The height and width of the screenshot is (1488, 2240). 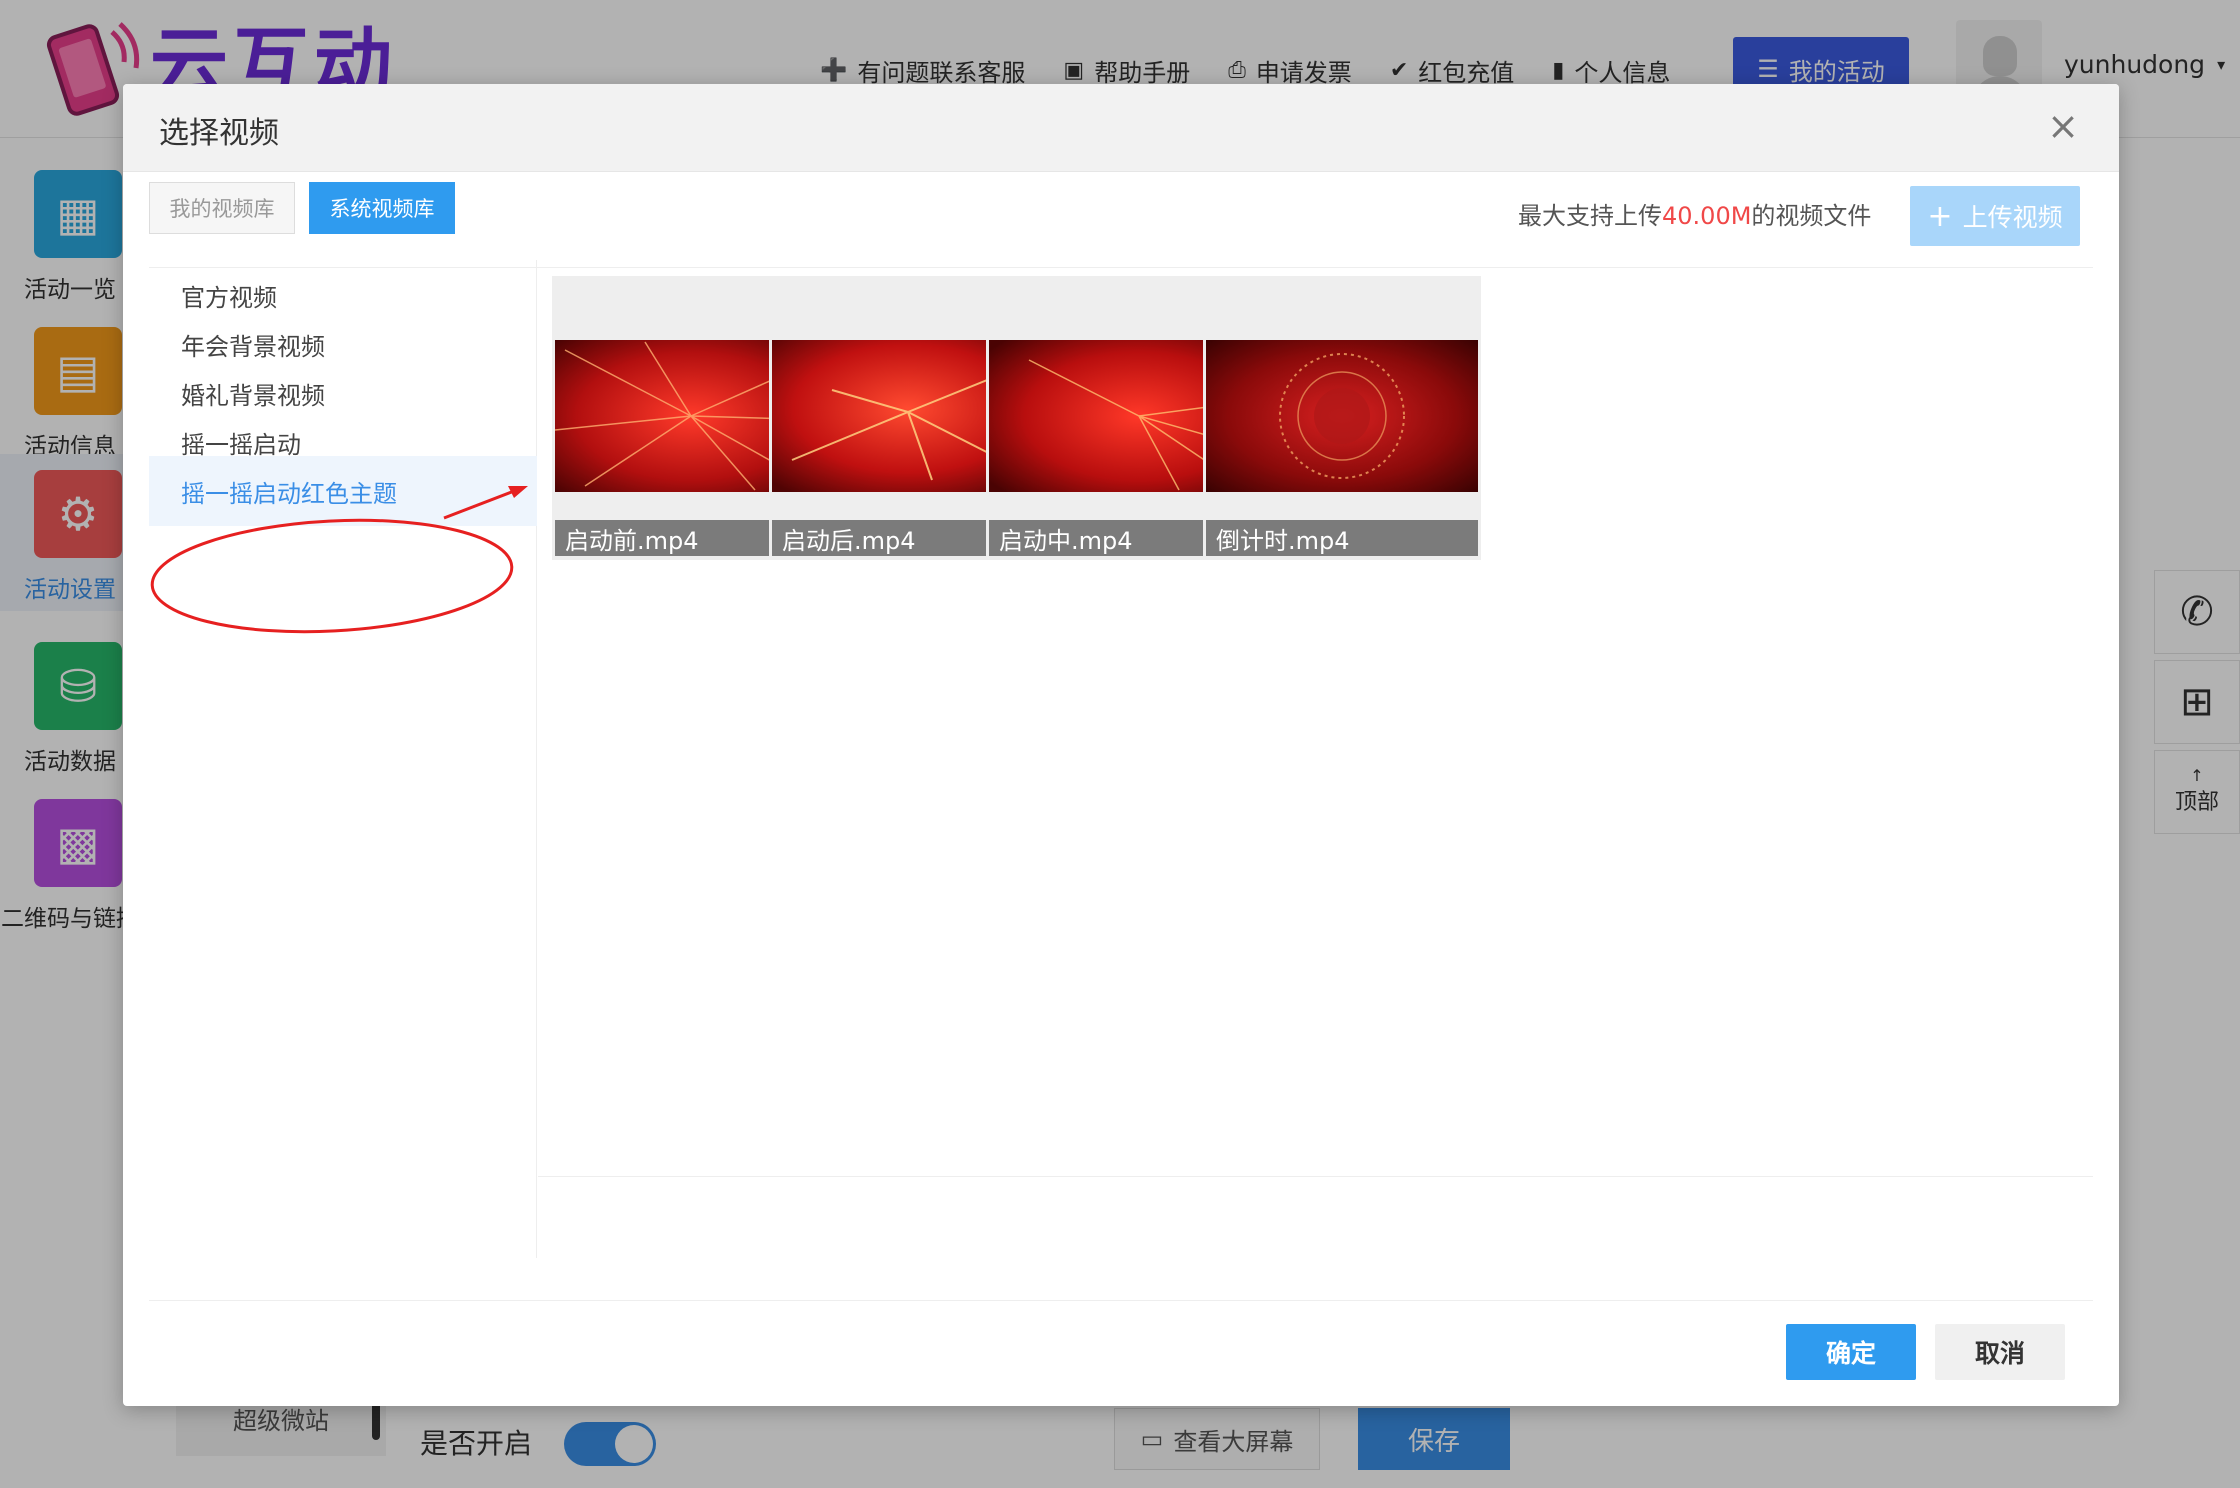 I want to click on tab-system-video-library: 系统视频库, so click(x=382, y=208).